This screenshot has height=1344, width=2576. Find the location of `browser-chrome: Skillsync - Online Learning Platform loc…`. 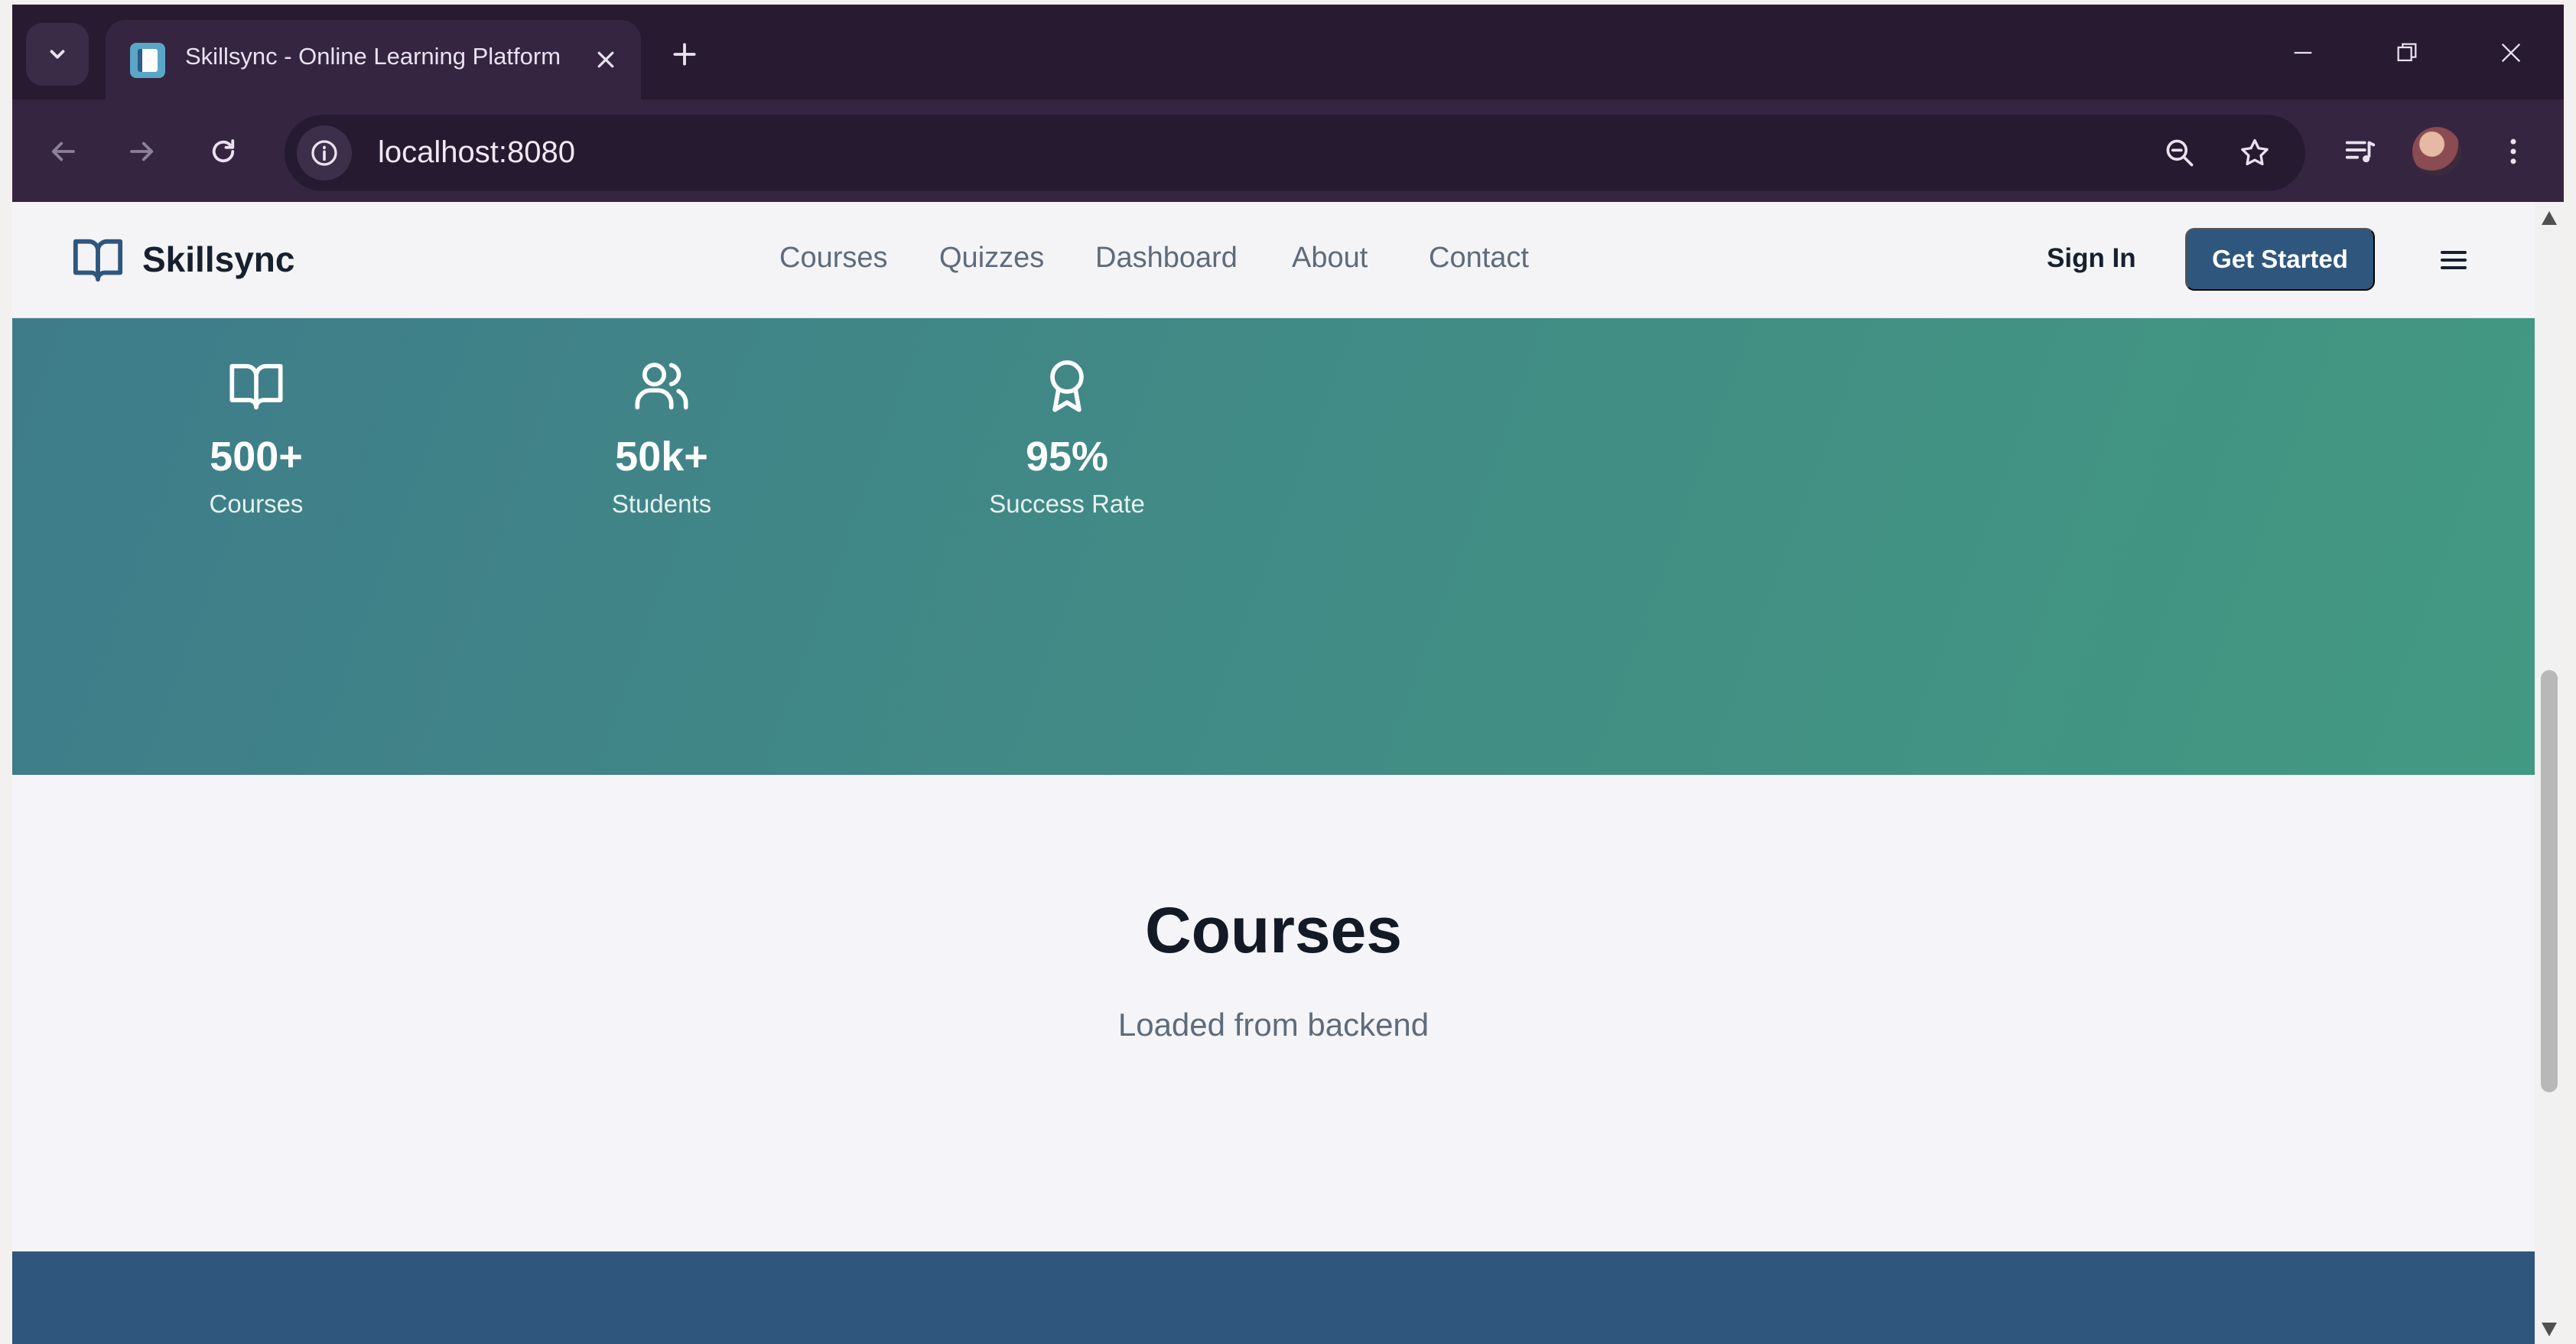

browser-chrome: Skillsync - Online Learning Platform loc… is located at coordinates (1288, 103).